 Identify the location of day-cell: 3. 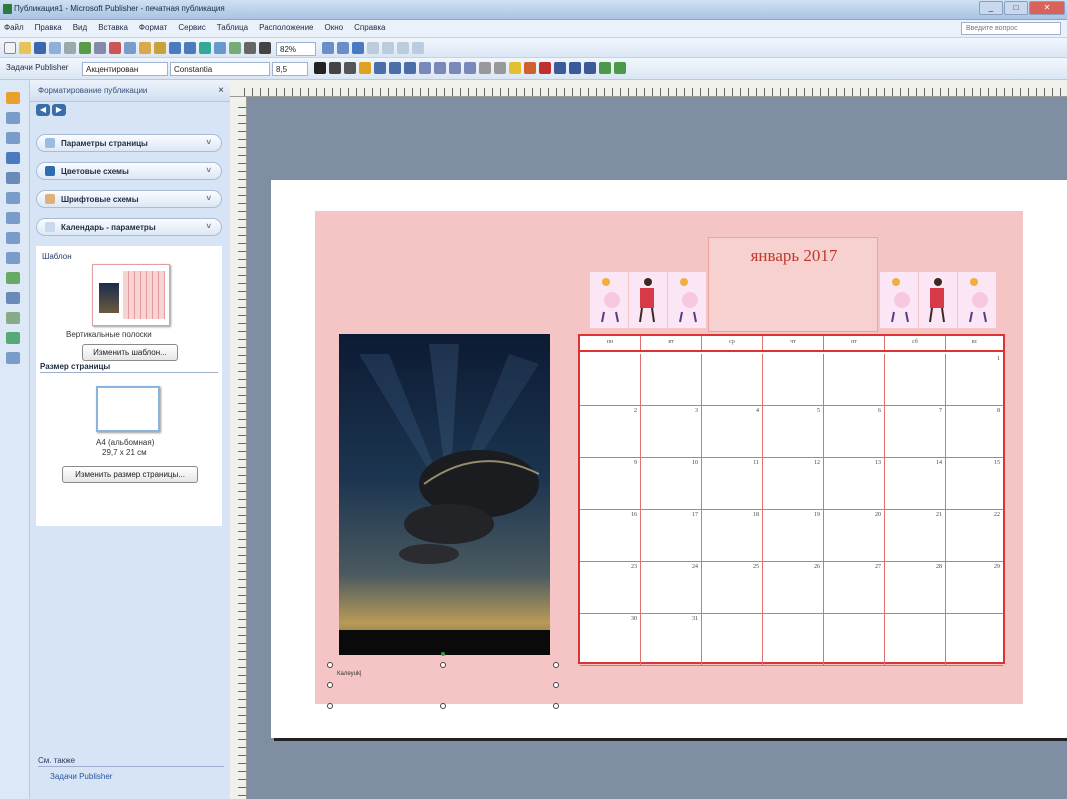
(671, 432).